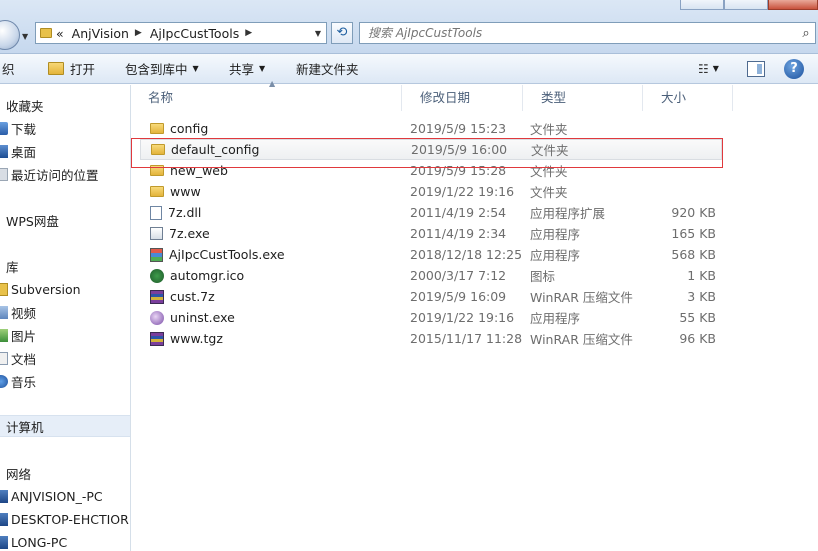 Image resolution: width=818 pixels, height=551 pixels. Describe the element at coordinates (65, 381) in the screenshot. I see `nav-music: 音乐` at that location.